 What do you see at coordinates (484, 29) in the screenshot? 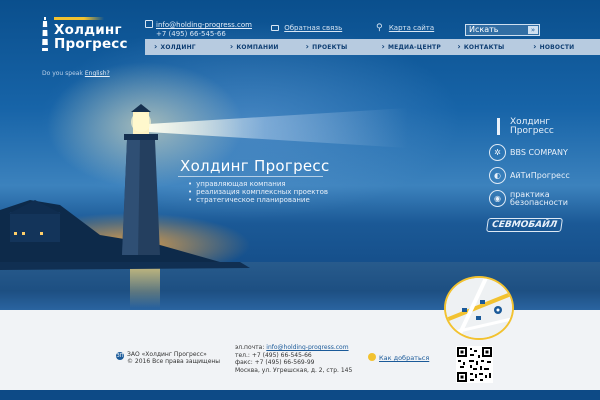
I see `search-input-value: Искать` at bounding box center [484, 29].